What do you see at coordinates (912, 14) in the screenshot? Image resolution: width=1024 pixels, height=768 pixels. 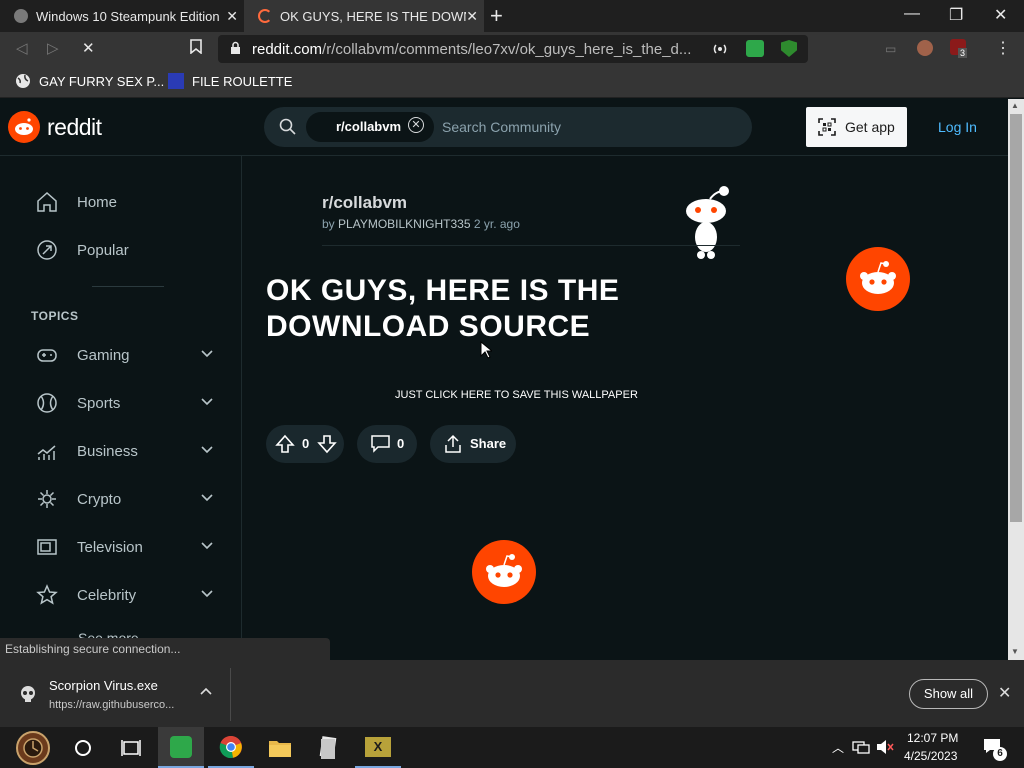 I see `minimize-button: —` at bounding box center [912, 14].